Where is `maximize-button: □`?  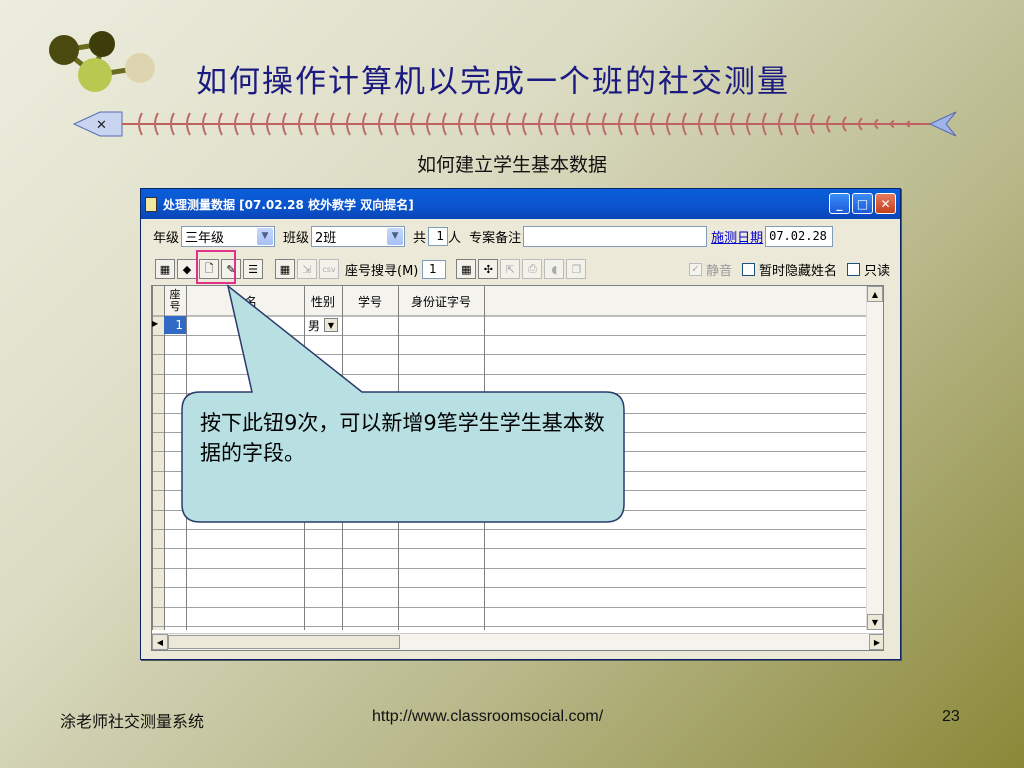 maximize-button: □ is located at coordinates (862, 203).